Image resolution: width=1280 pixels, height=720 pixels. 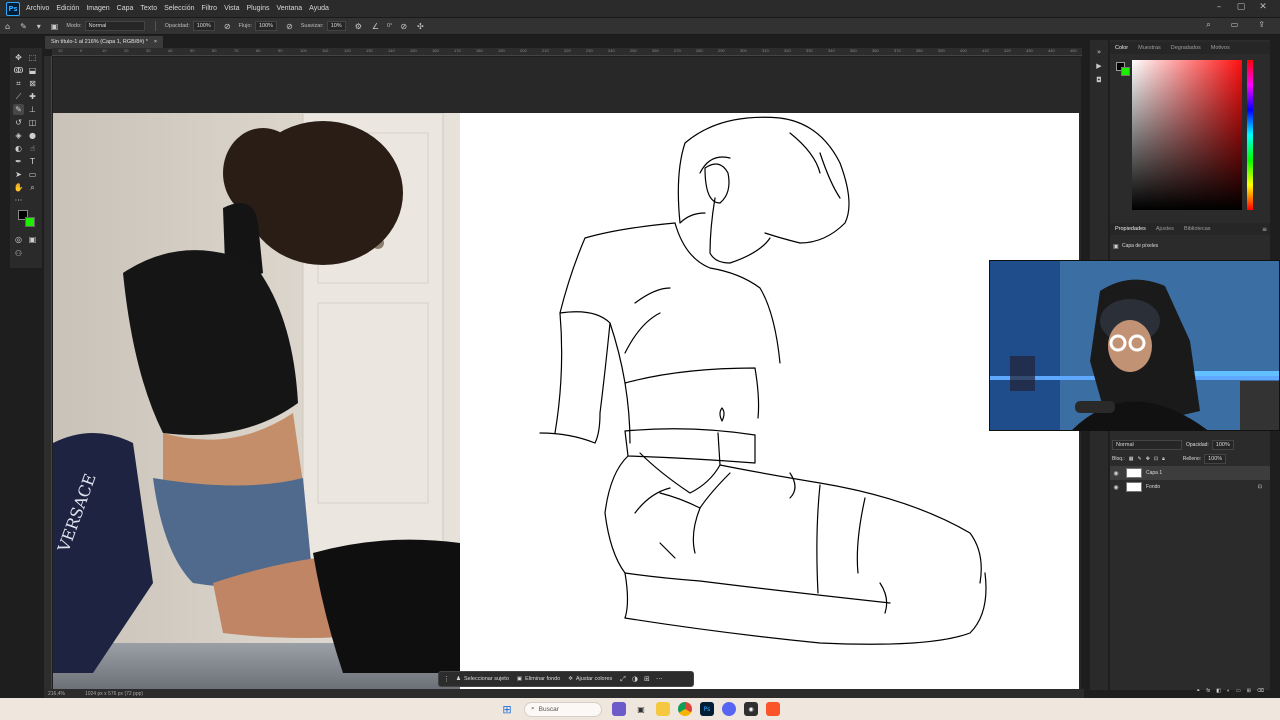 What do you see at coordinates (203, 26) in the screenshot?
I see `opacity-input: 100%` at bounding box center [203, 26].